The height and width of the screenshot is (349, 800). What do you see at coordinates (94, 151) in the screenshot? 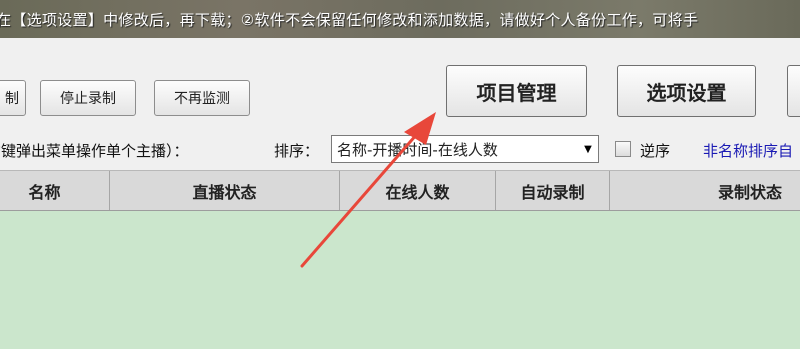
I see `context-menu-hint: 右键弹出菜单操作单个主播）：` at bounding box center [94, 151].